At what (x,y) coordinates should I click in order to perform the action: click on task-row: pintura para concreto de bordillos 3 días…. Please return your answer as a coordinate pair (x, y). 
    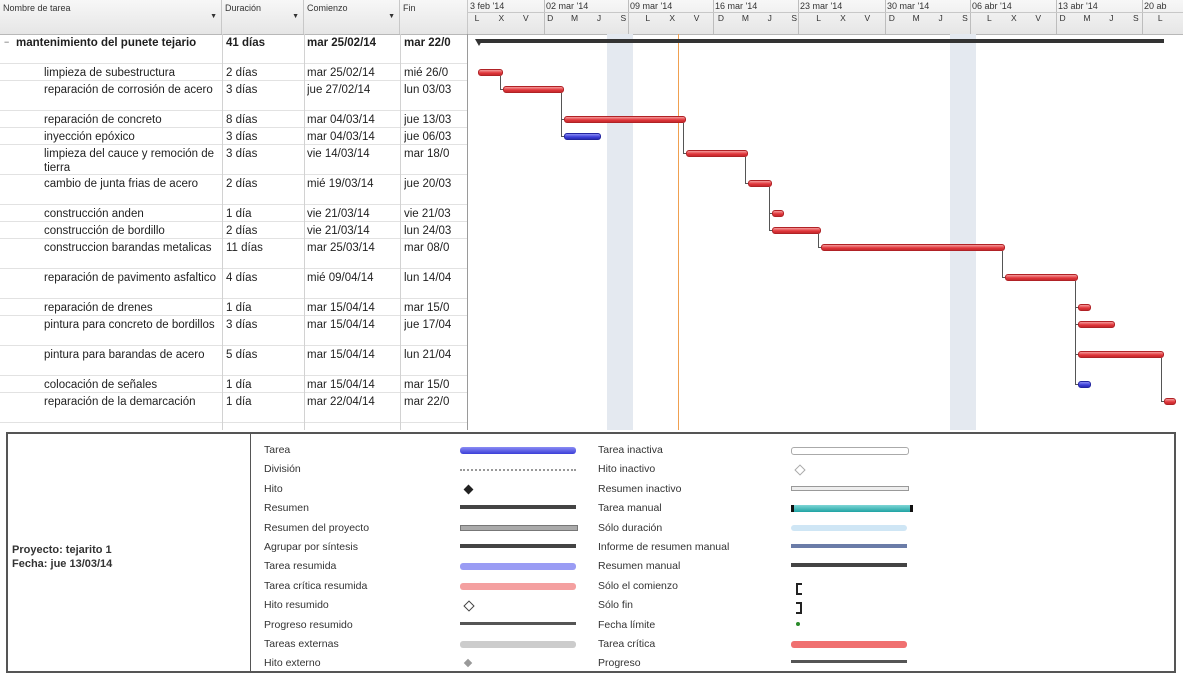
    Looking at the image, I should click on (234, 331).